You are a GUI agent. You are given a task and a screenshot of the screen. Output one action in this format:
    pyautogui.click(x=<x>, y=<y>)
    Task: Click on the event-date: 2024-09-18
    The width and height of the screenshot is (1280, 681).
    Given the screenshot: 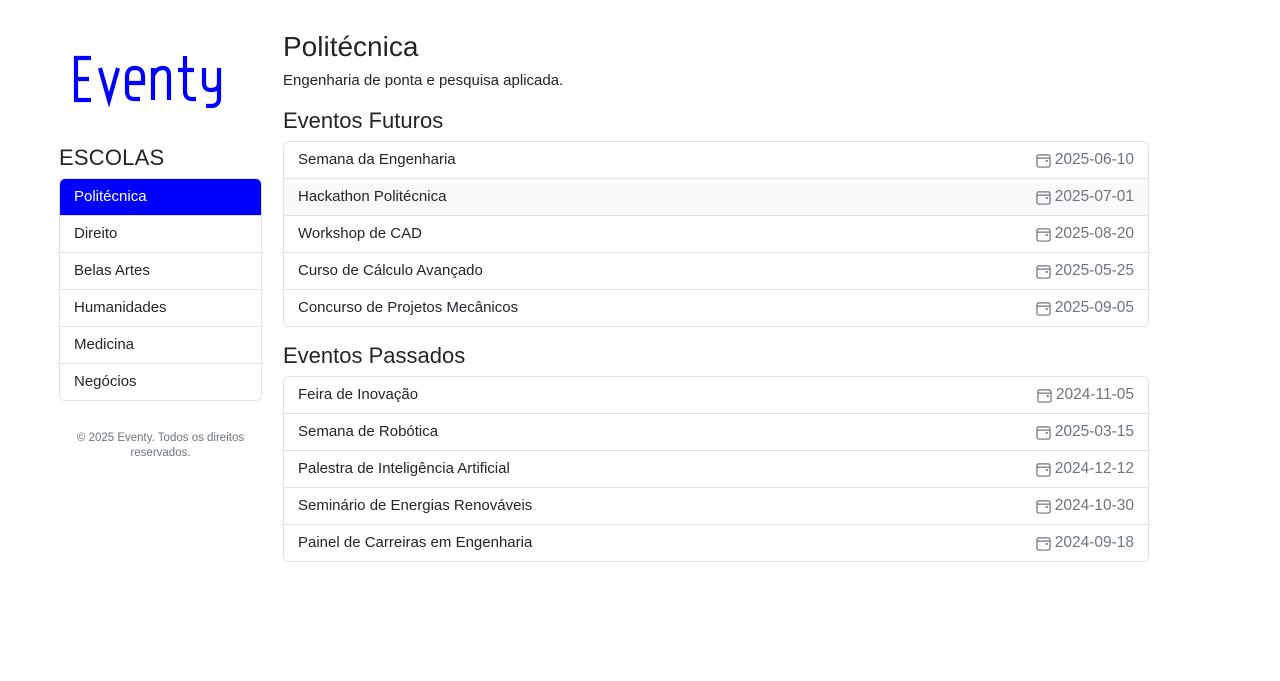 What is the action you would take?
    pyautogui.click(x=1085, y=543)
    